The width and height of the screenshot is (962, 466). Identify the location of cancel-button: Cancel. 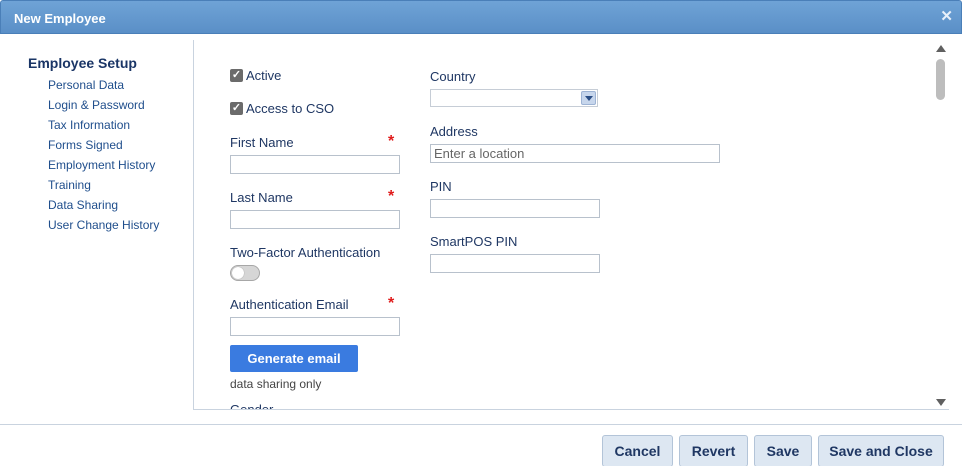
(637, 450).